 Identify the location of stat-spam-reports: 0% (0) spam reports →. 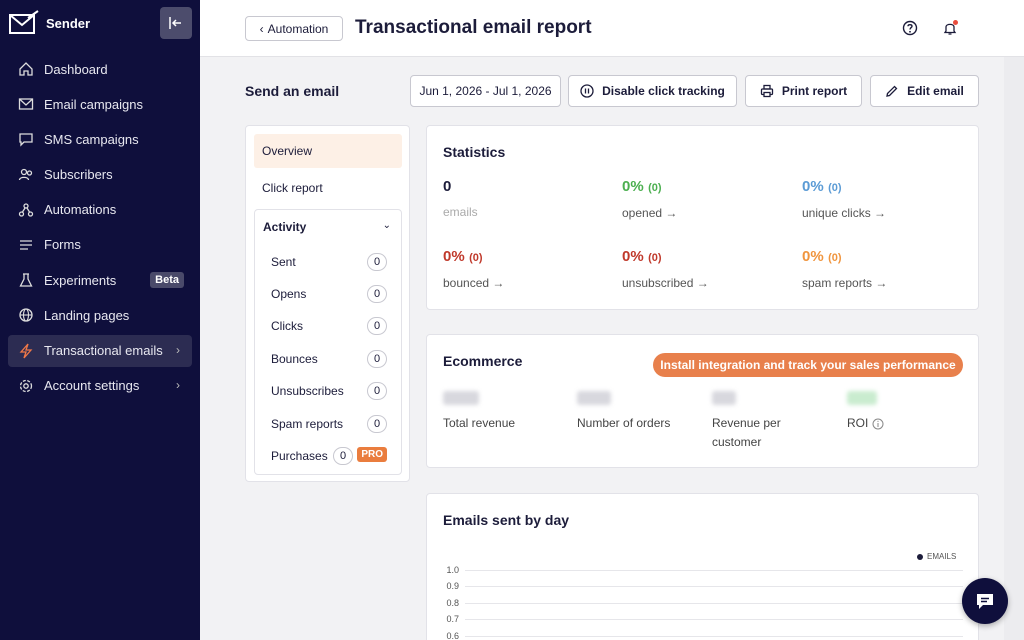
(882, 269).